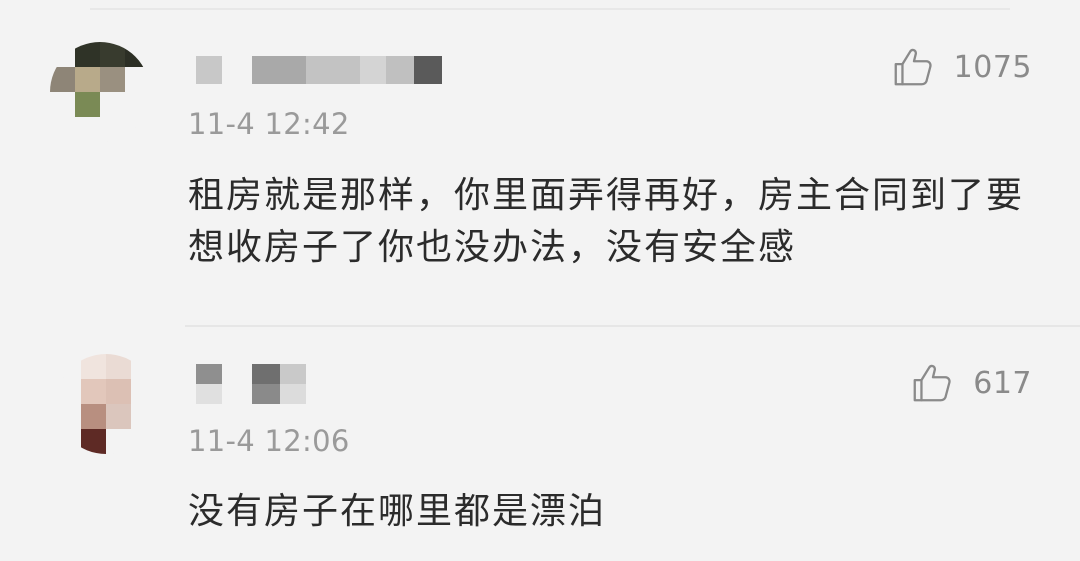 This screenshot has width=1080, height=561. I want to click on comment-divider, so click(632, 326).